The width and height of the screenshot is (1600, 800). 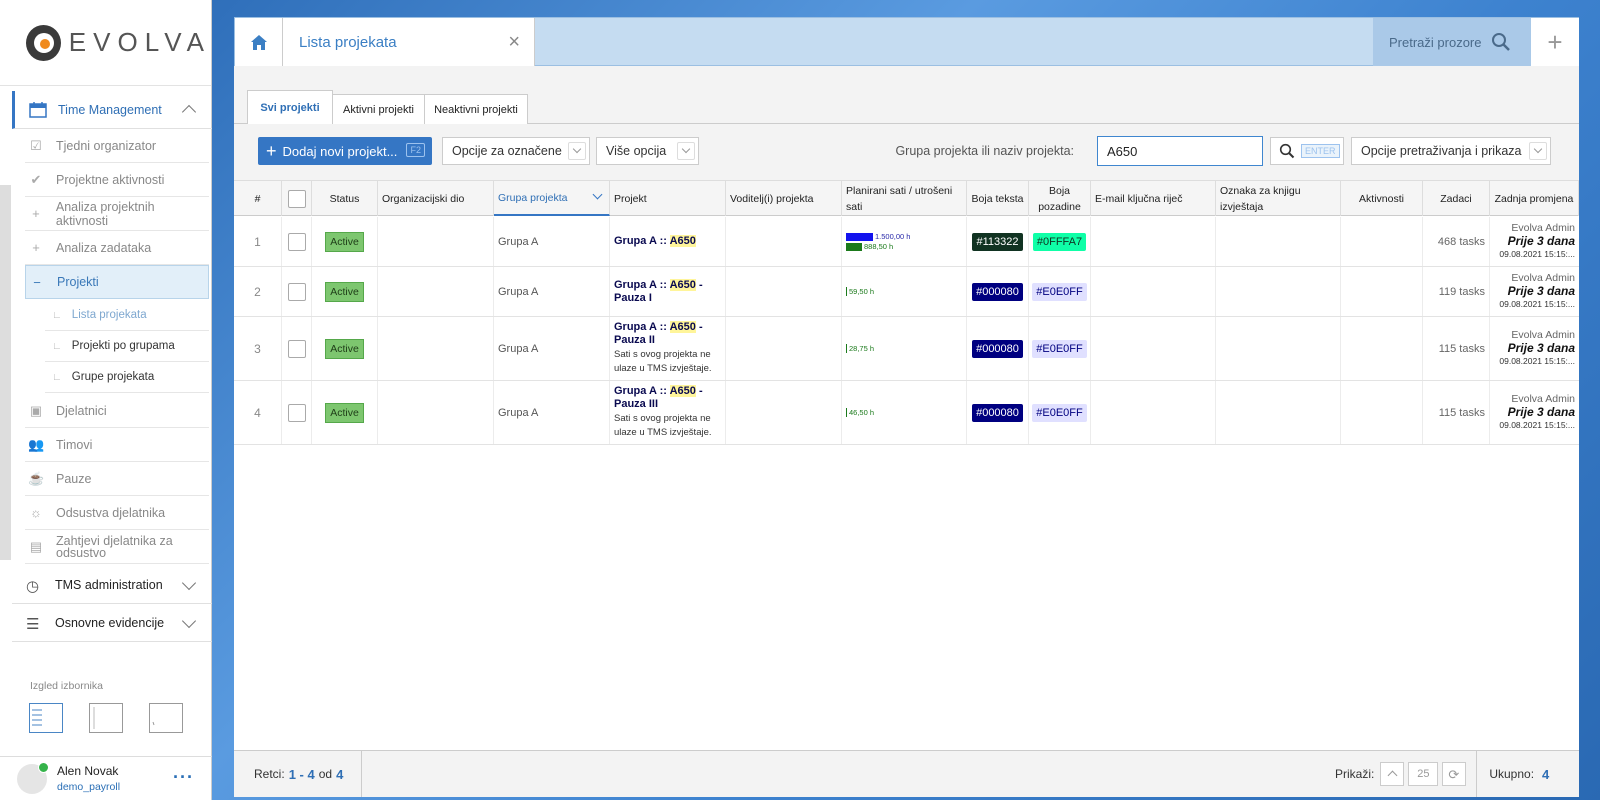 I want to click on sidebar-item-pauze: ☕ Pauze, so click(x=117, y=479).